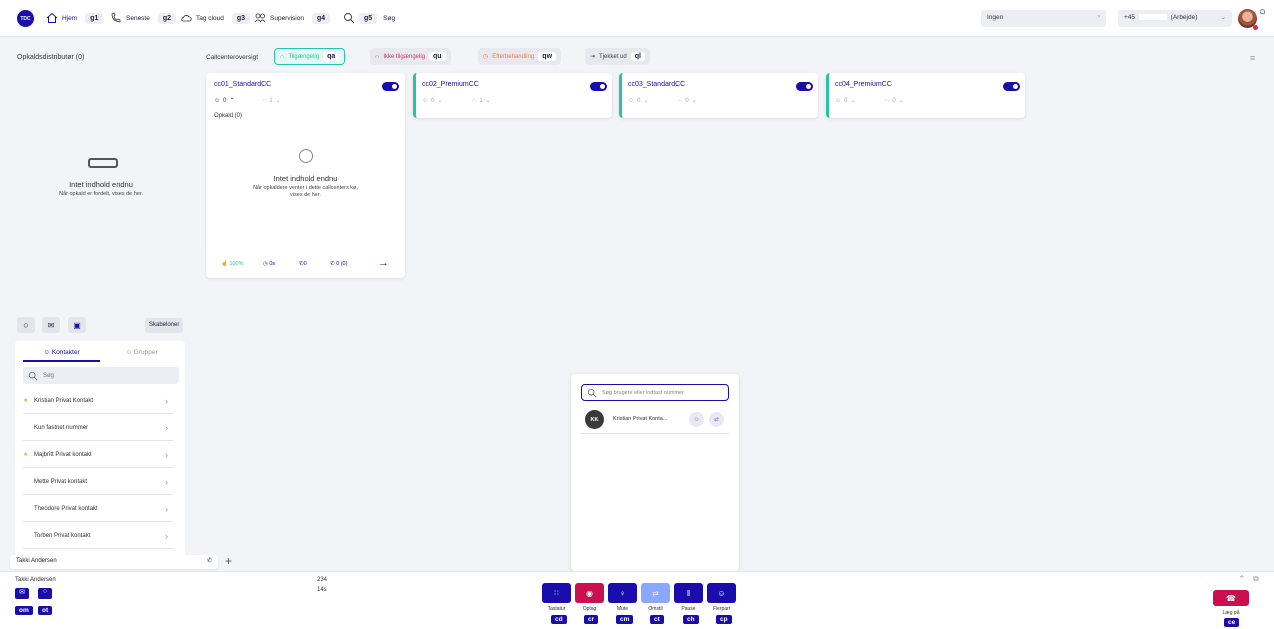 The image size is (1274, 629). Describe the element at coordinates (1231, 598) in the screenshot. I see `hangup-button: ☎` at that location.